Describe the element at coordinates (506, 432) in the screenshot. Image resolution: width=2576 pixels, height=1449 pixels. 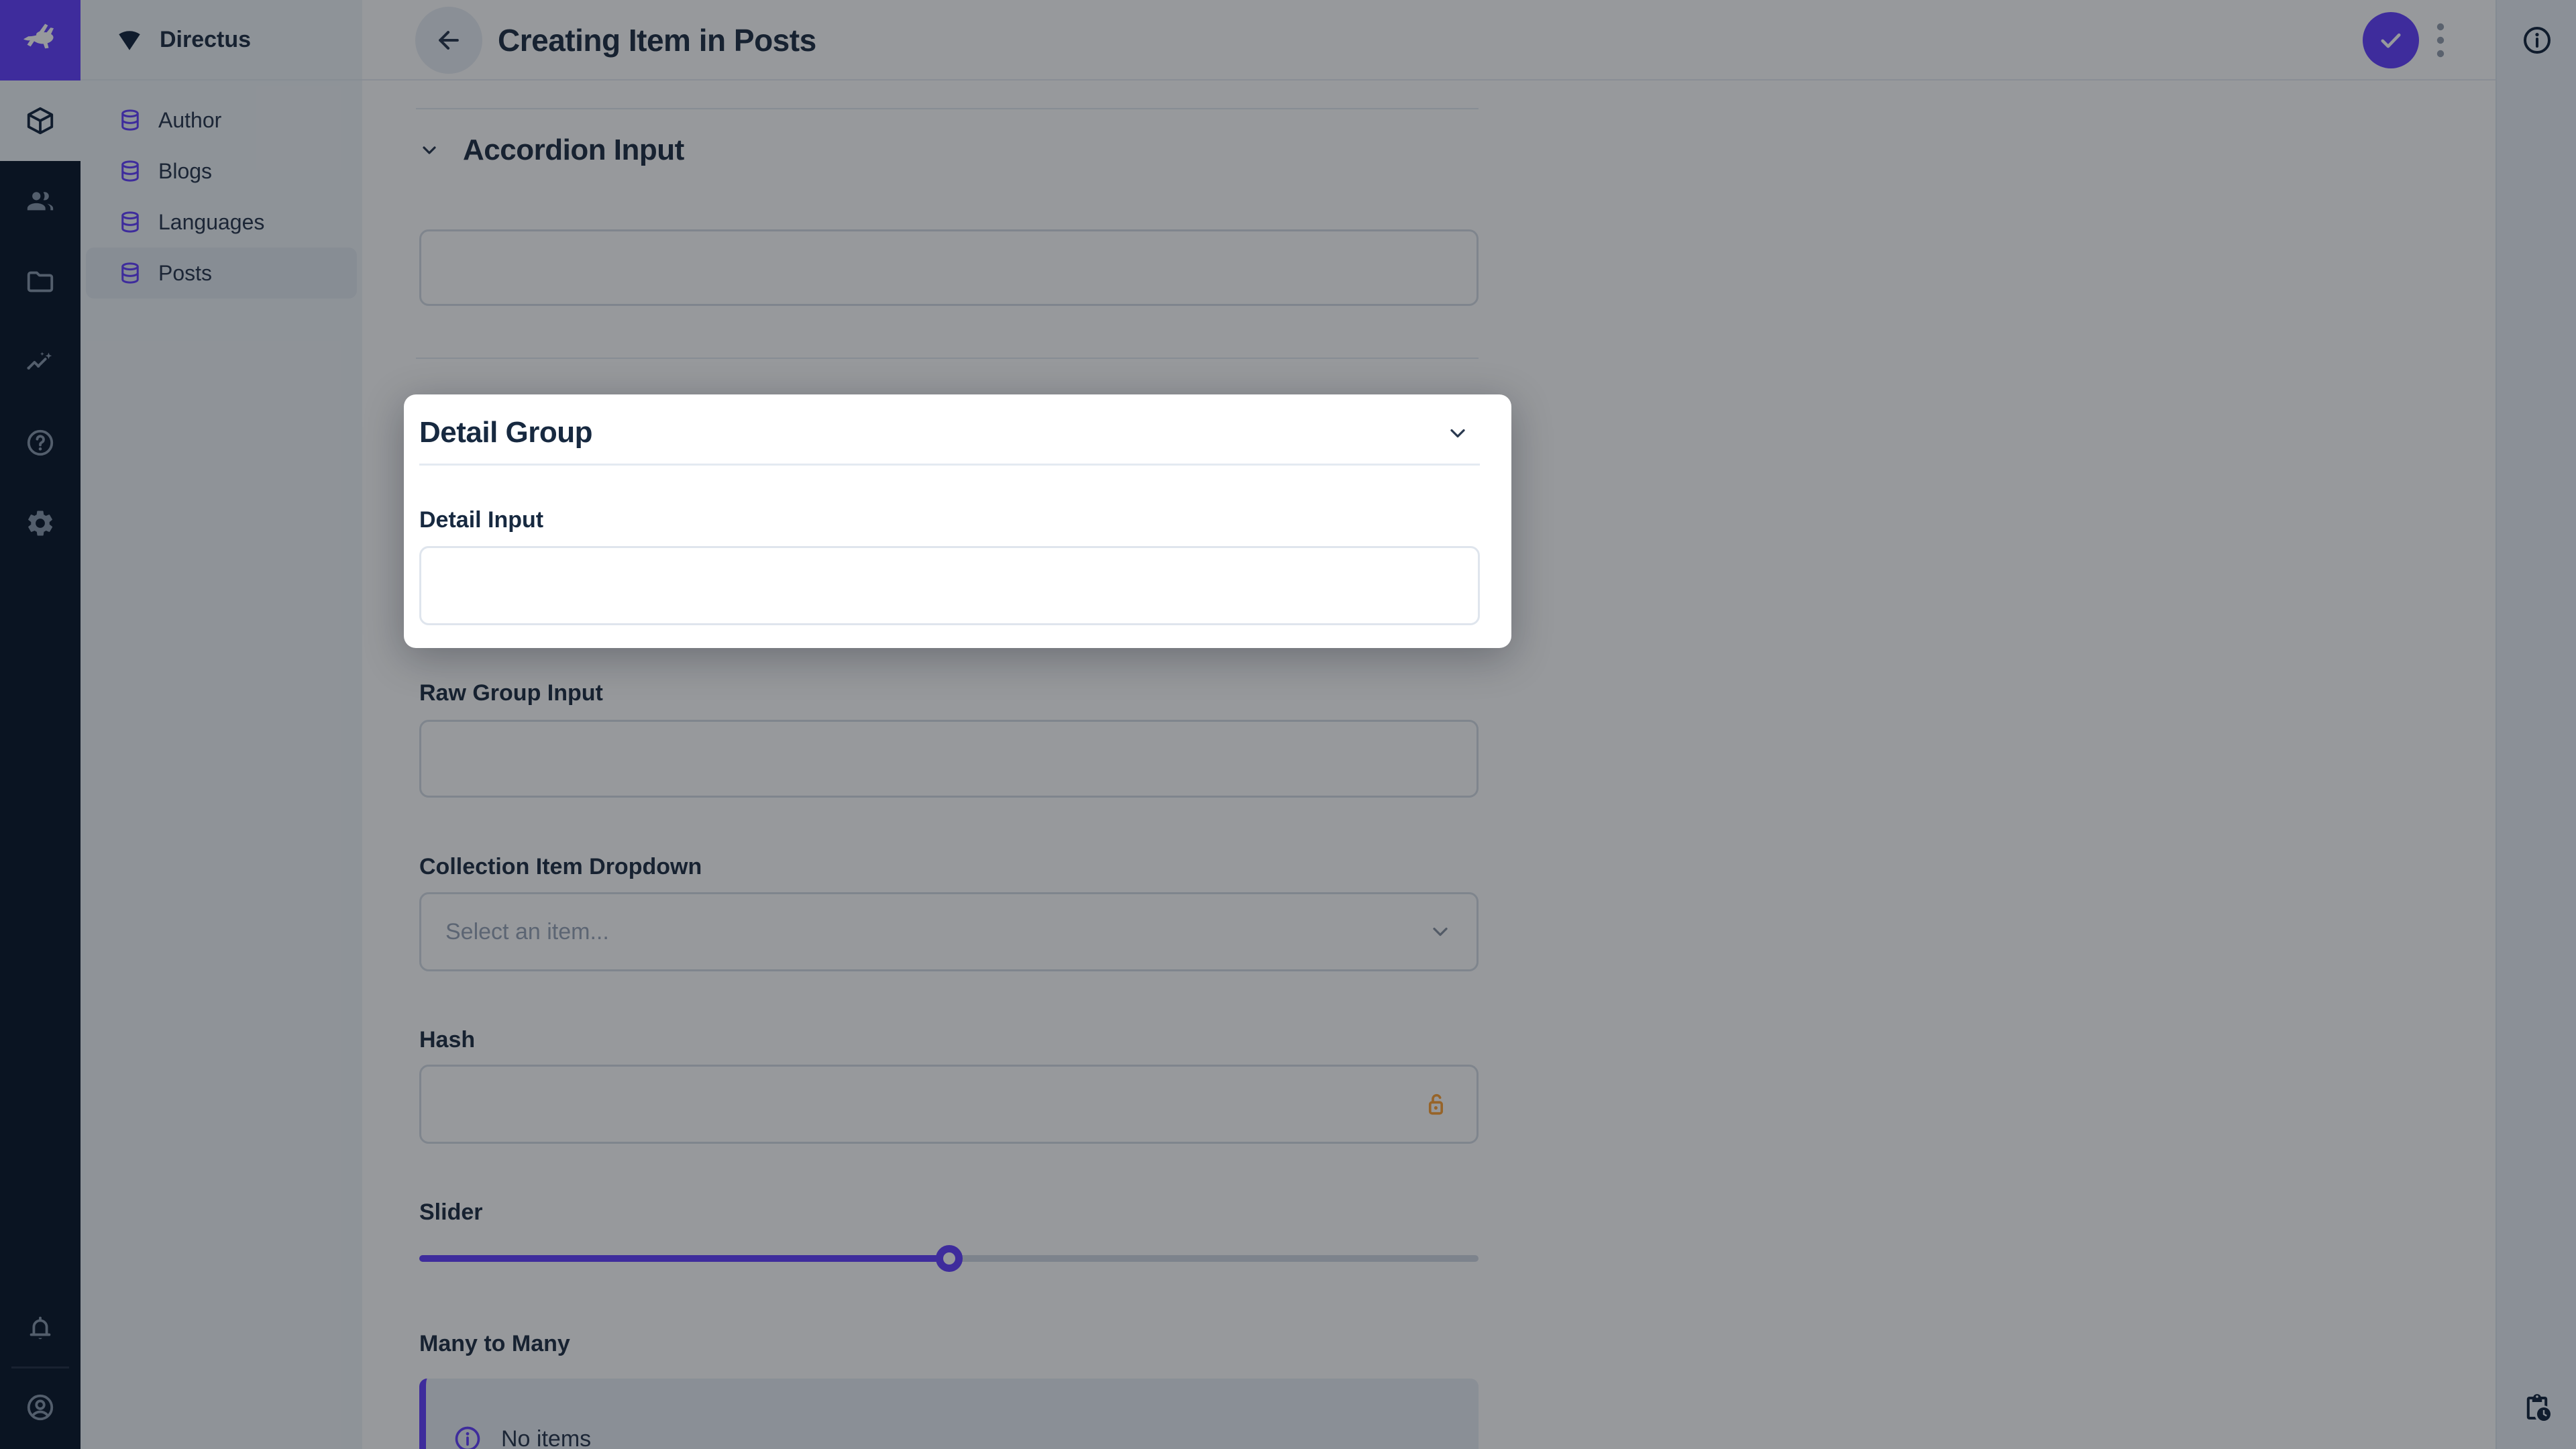
I see `detail-group-title: Detail Group` at that location.